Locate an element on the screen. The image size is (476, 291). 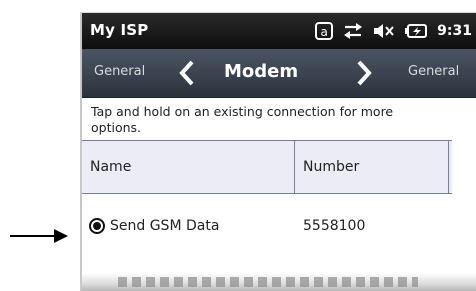
callout-arrow-icon is located at coordinates (39, 236).